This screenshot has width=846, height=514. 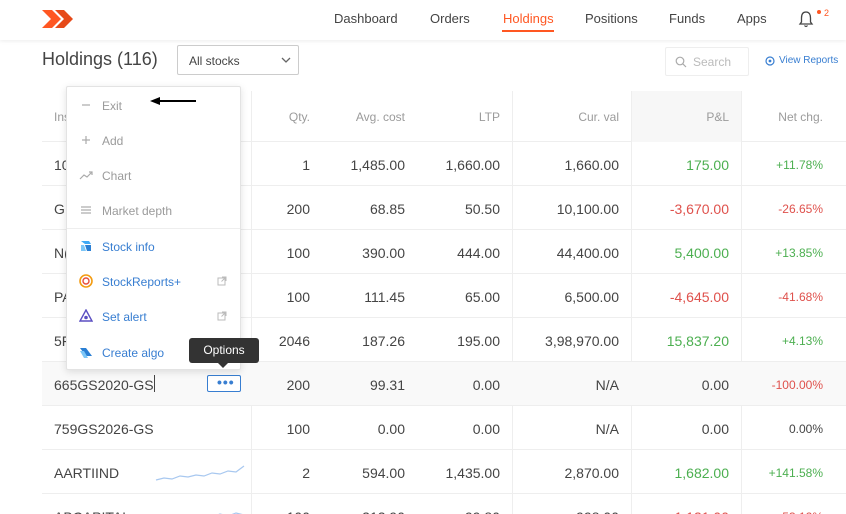 I want to click on menu-item-market-depth: Market depth, so click(x=153, y=210).